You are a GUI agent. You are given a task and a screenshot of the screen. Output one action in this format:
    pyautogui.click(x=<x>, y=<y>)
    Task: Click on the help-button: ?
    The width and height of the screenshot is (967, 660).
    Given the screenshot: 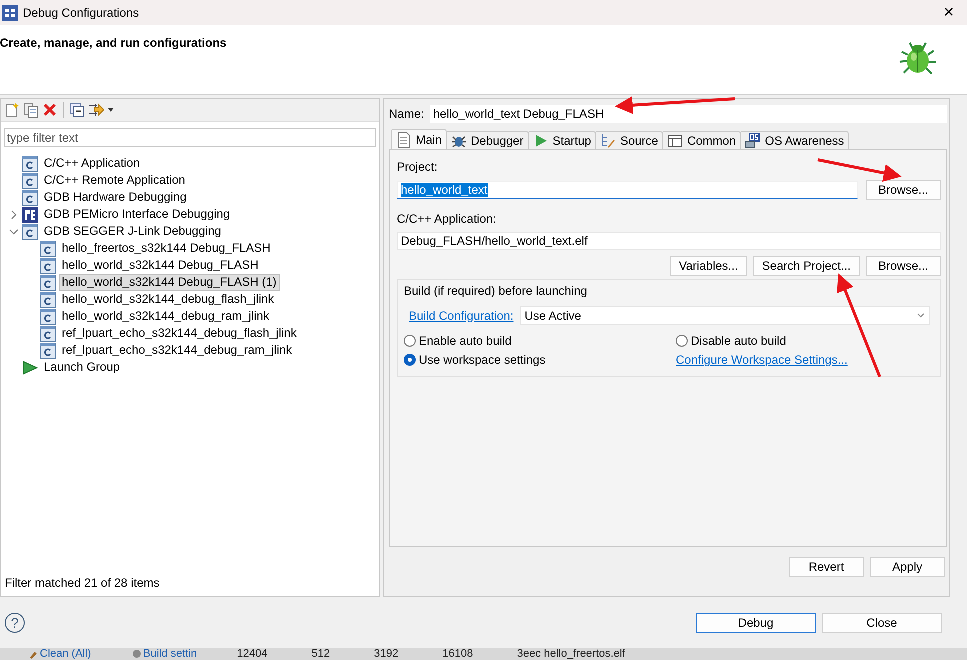 What is the action you would take?
    pyautogui.click(x=15, y=622)
    